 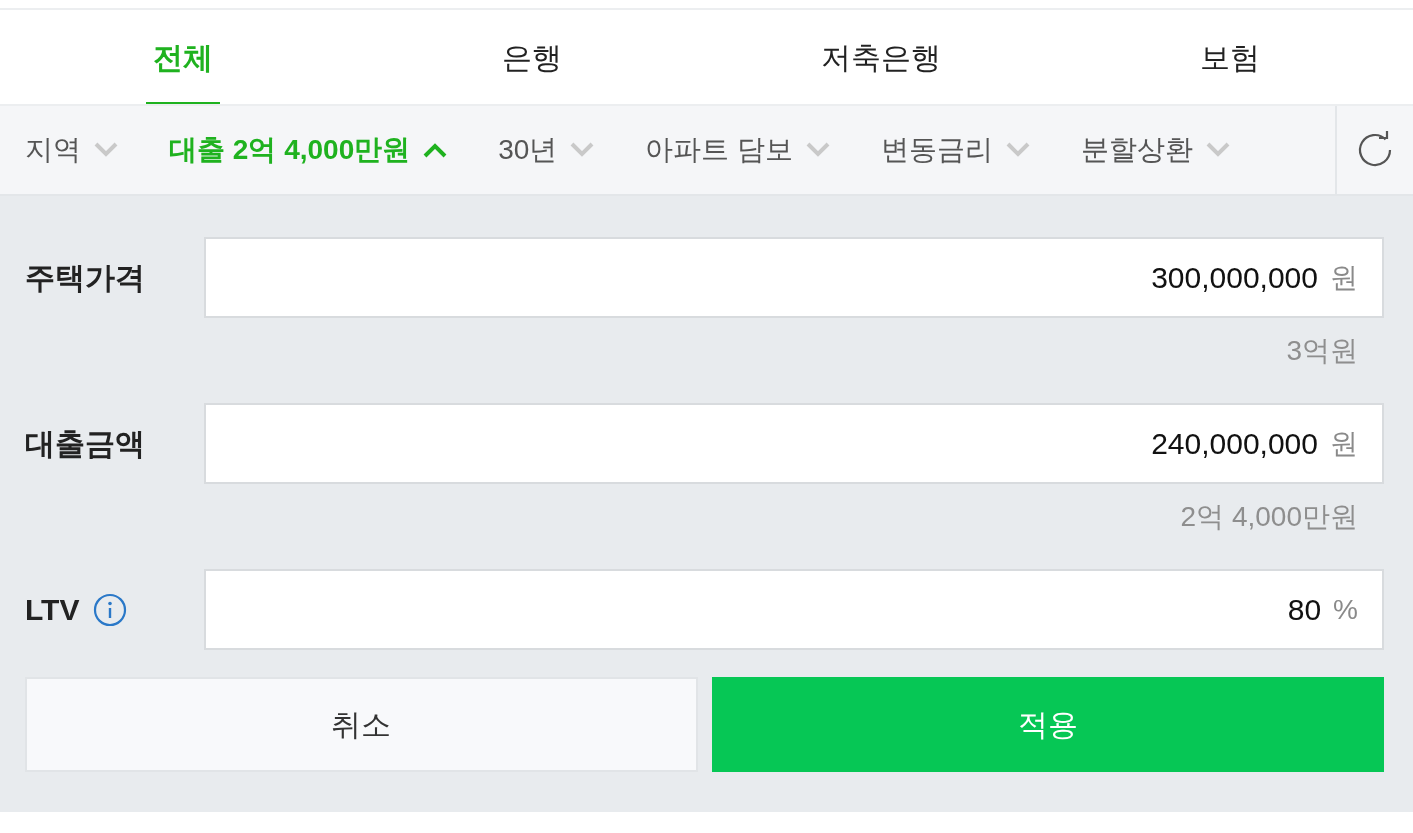 I want to click on input-value: 240,000,000, so click(x=1234, y=444).